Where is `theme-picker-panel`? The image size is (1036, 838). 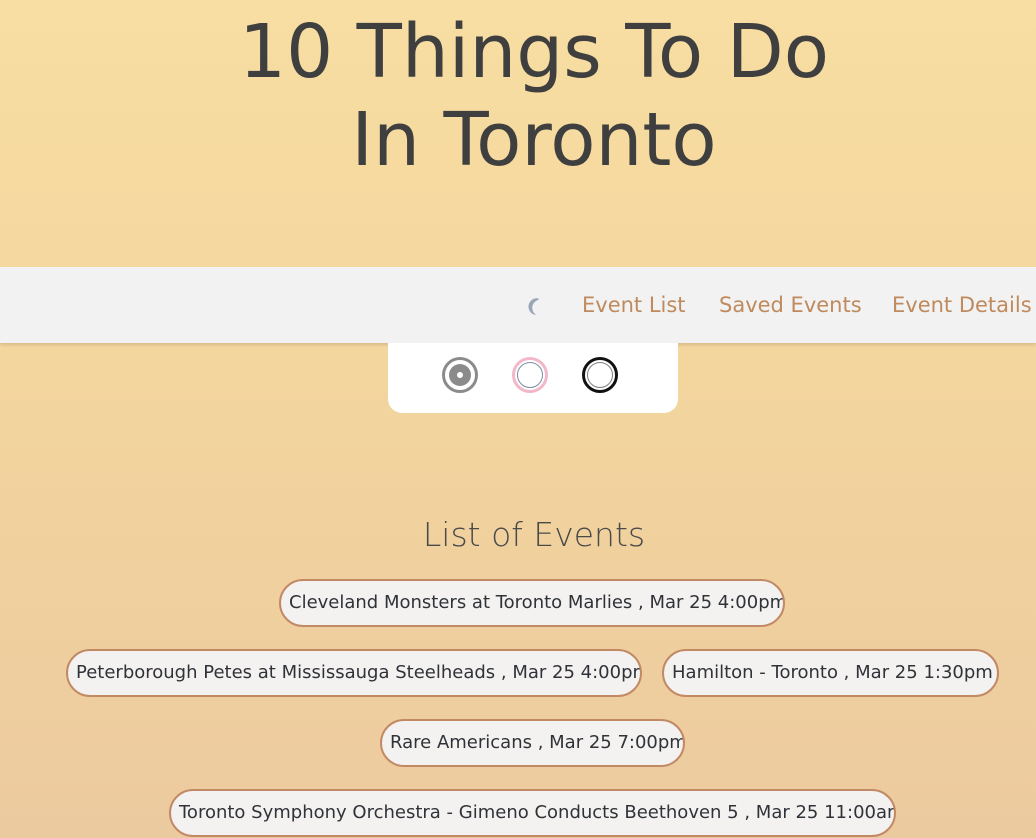
theme-picker-panel is located at coordinates (533, 378).